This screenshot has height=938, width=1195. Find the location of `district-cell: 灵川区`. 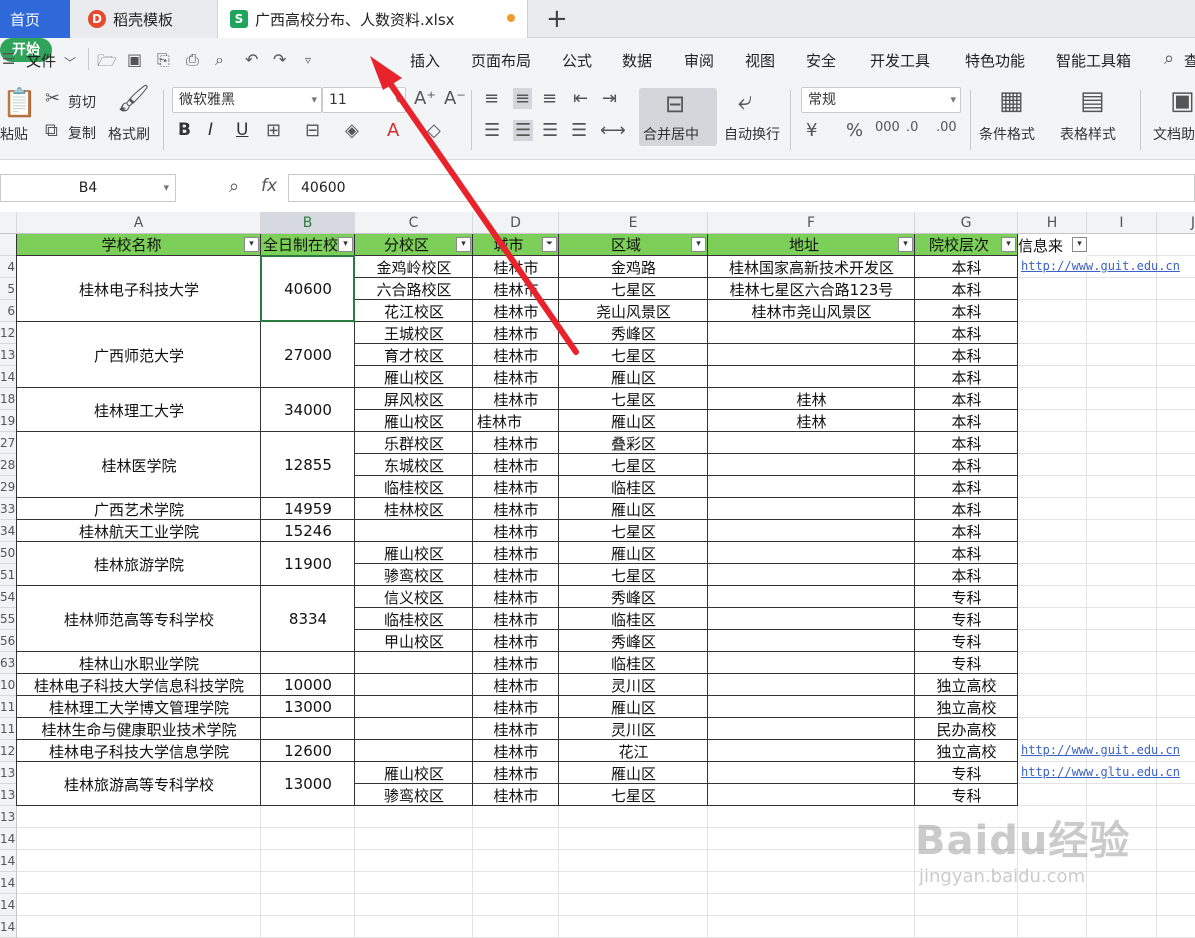

district-cell: 灵川区 is located at coordinates (633, 729).